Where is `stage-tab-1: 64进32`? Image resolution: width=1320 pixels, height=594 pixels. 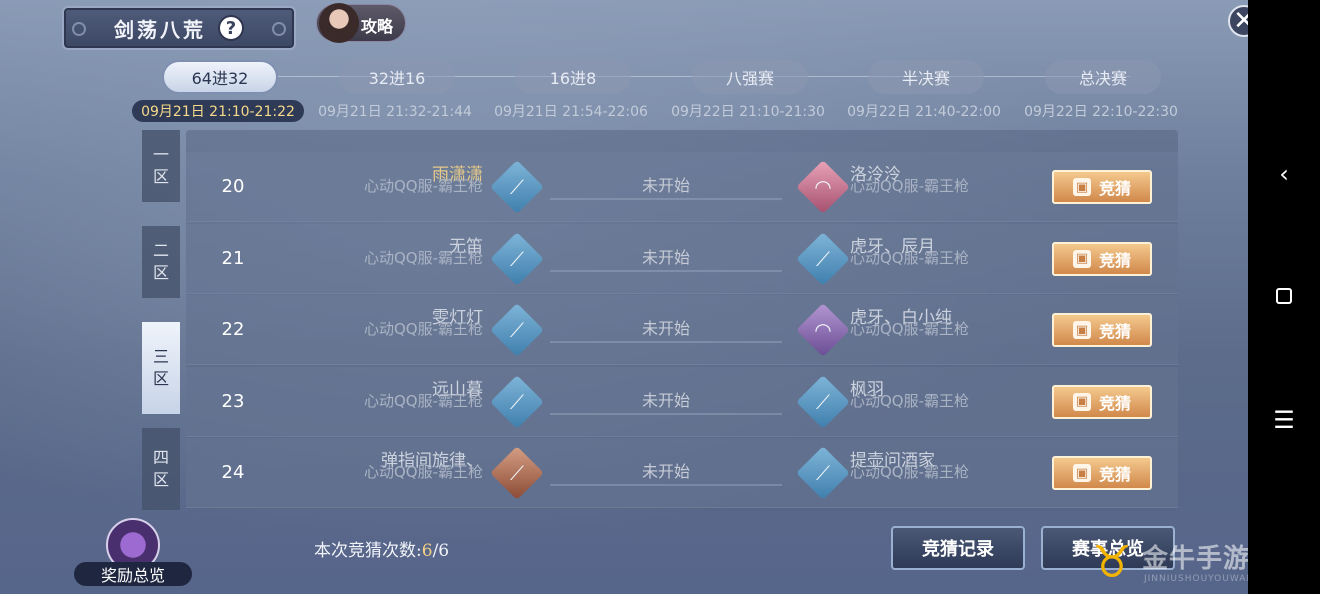
stage-tab-1: 64进32 is located at coordinates (220, 77).